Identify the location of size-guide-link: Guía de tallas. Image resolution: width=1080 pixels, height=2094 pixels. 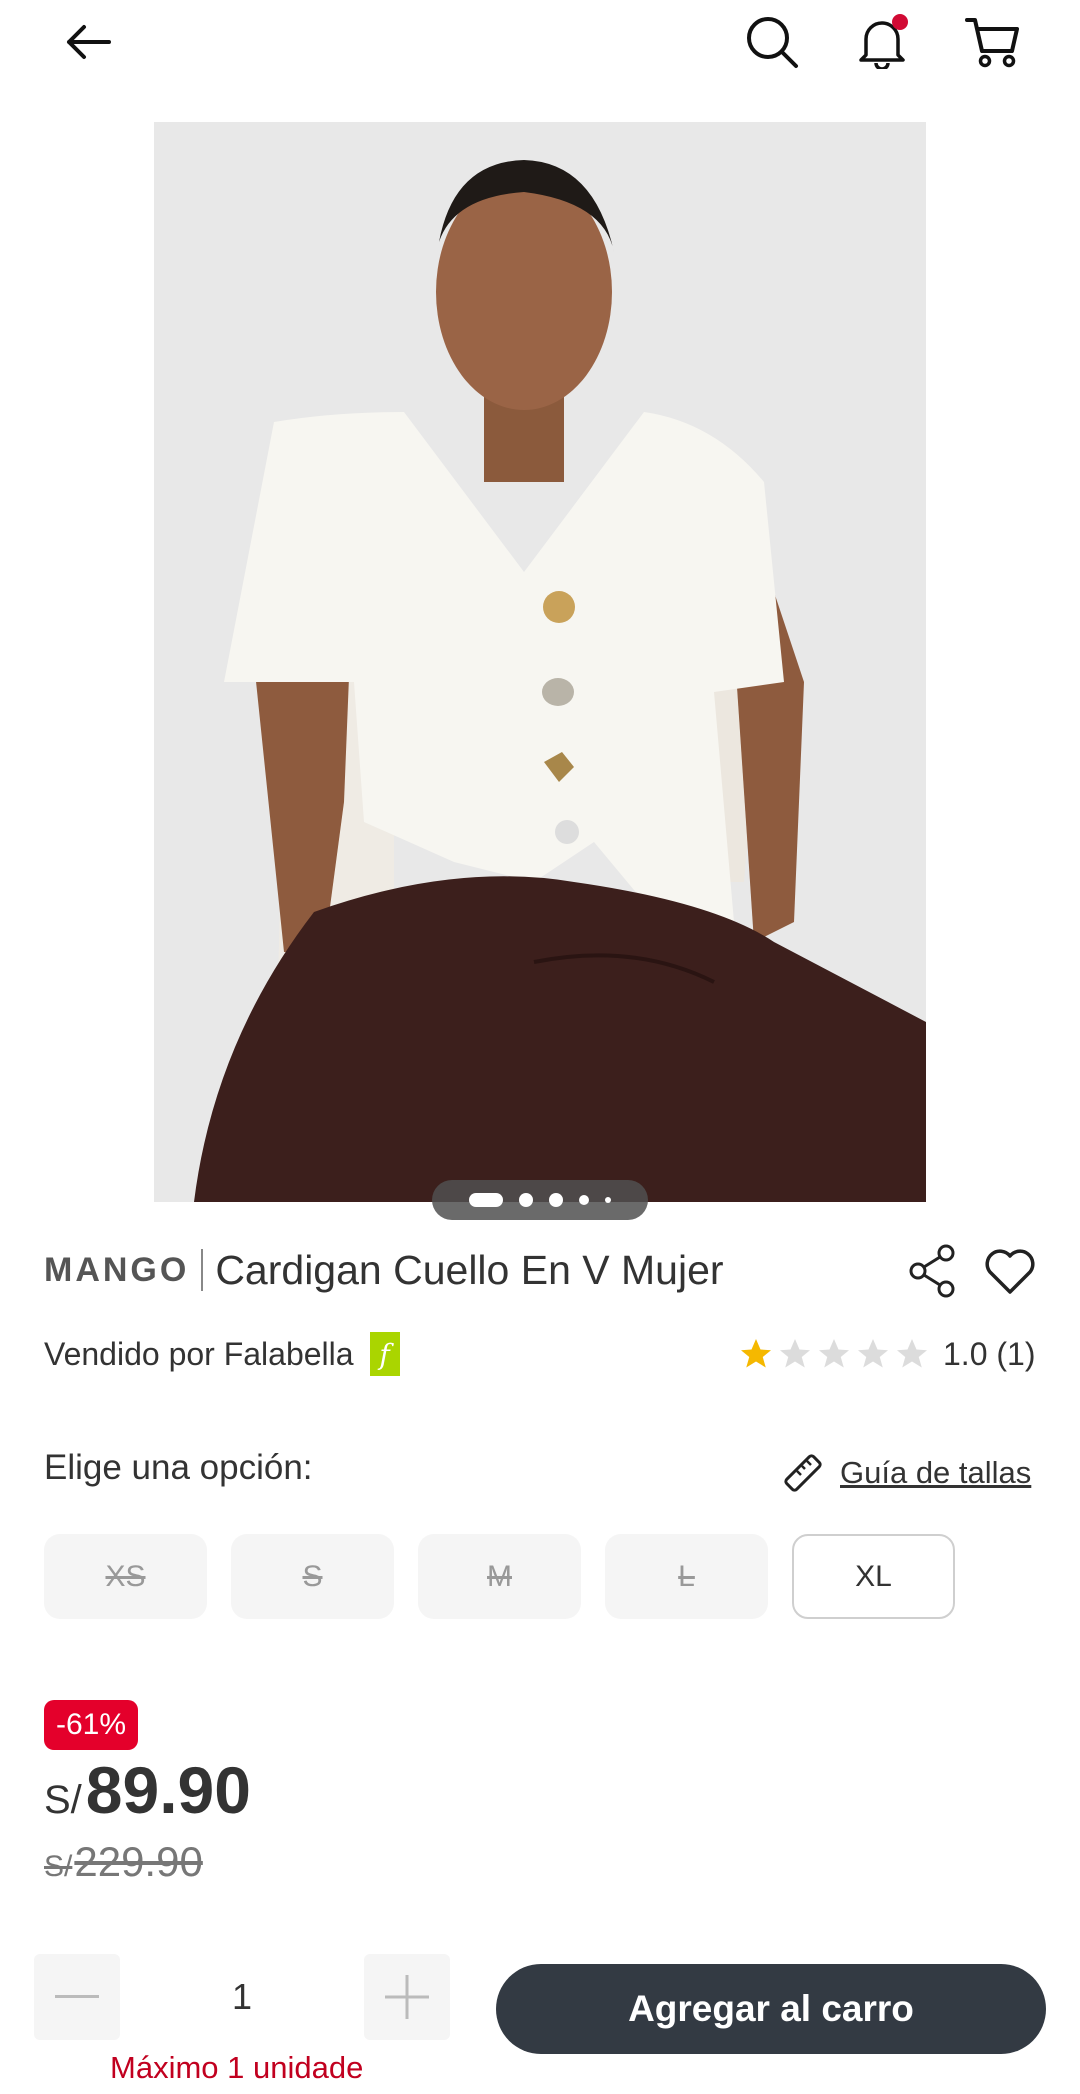
(905, 1473).